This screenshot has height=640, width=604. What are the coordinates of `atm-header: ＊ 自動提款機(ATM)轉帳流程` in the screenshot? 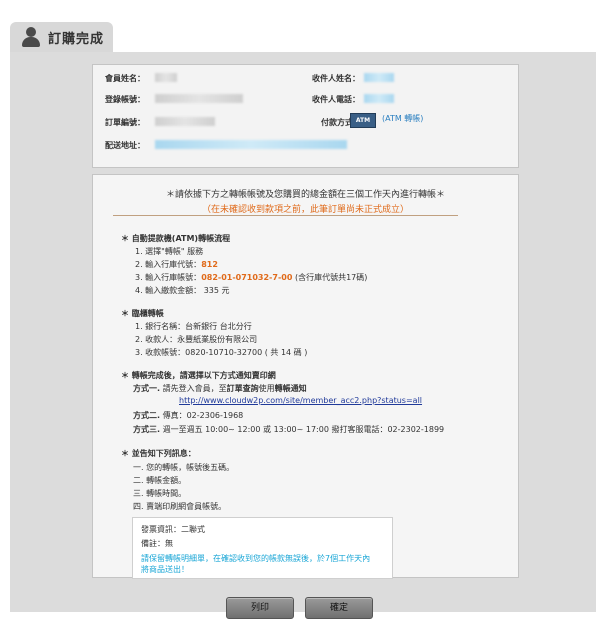 It's located at (176, 238).